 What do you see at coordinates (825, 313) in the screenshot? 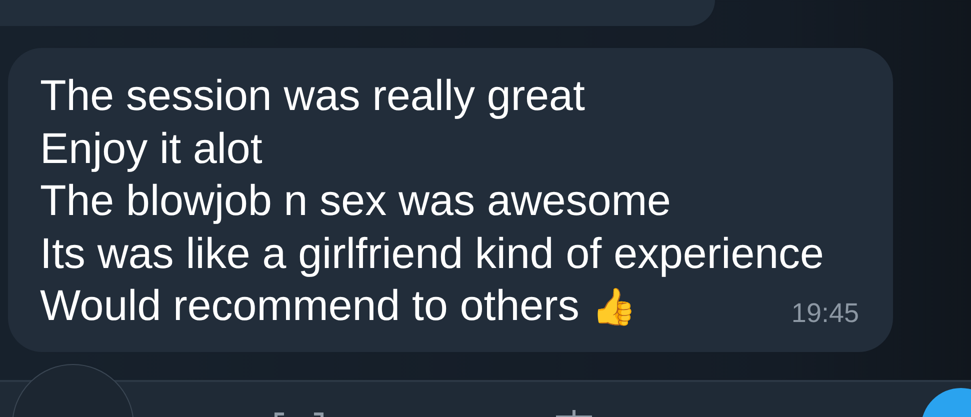
I see `message-time: 19:45` at bounding box center [825, 313].